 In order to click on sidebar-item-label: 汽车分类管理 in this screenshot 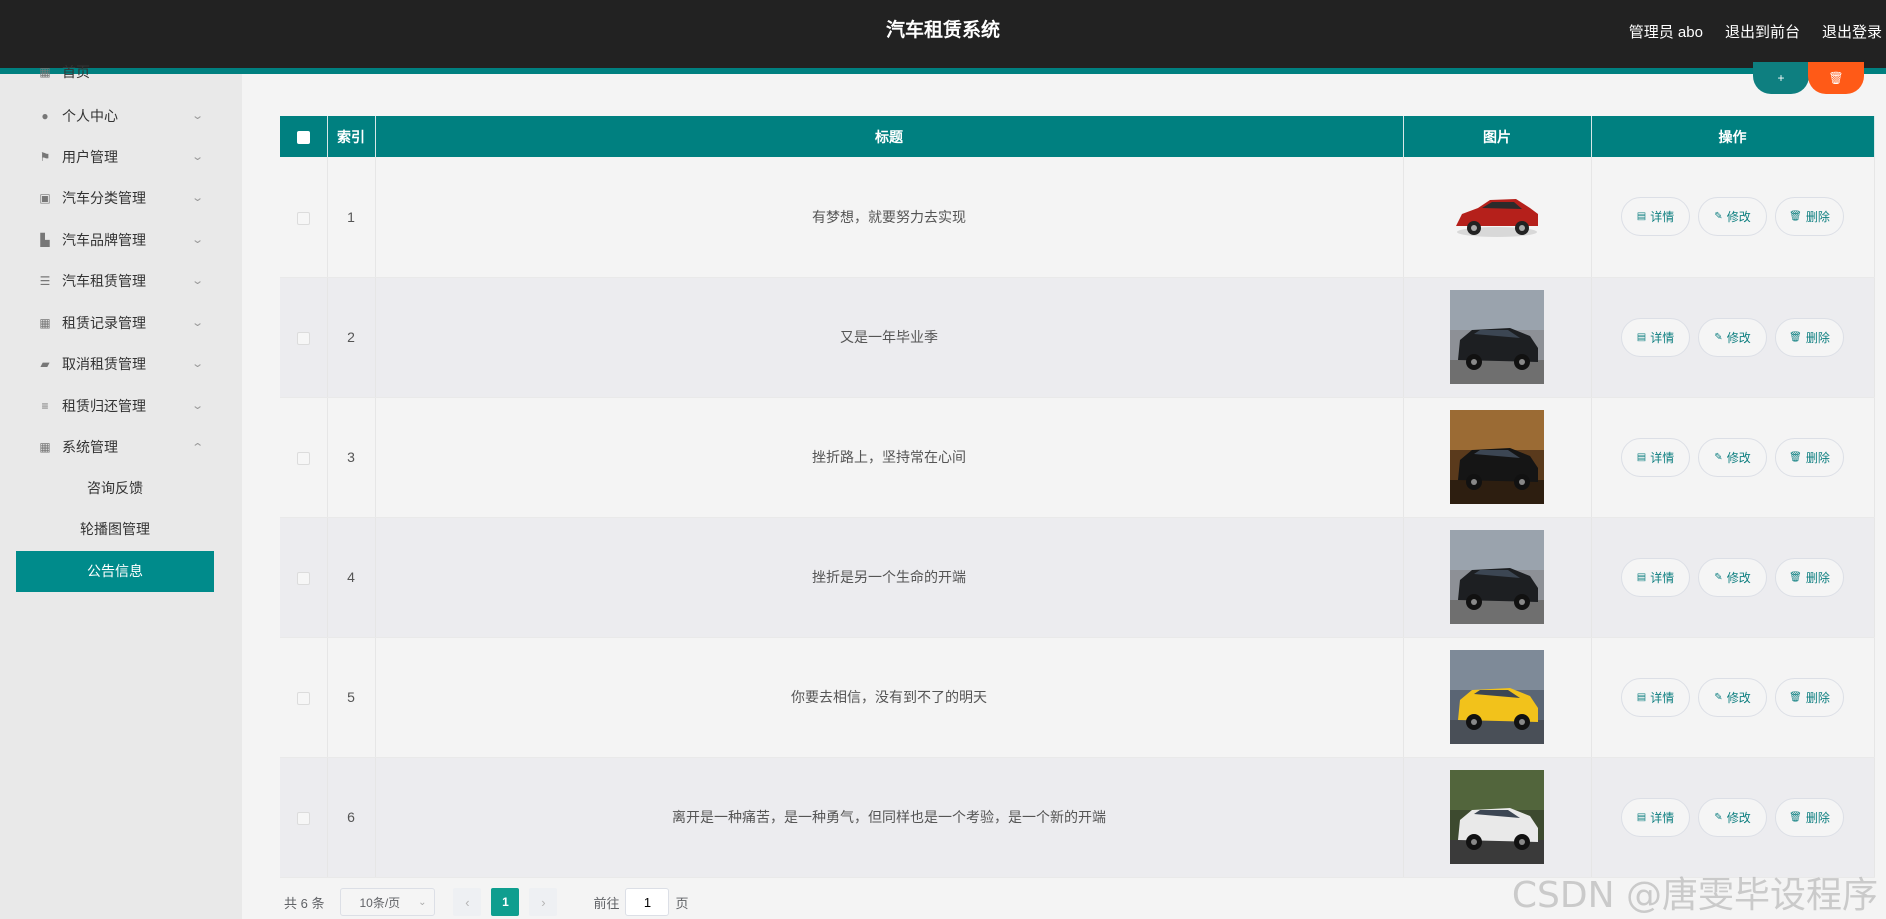, I will do `click(104, 197)`.